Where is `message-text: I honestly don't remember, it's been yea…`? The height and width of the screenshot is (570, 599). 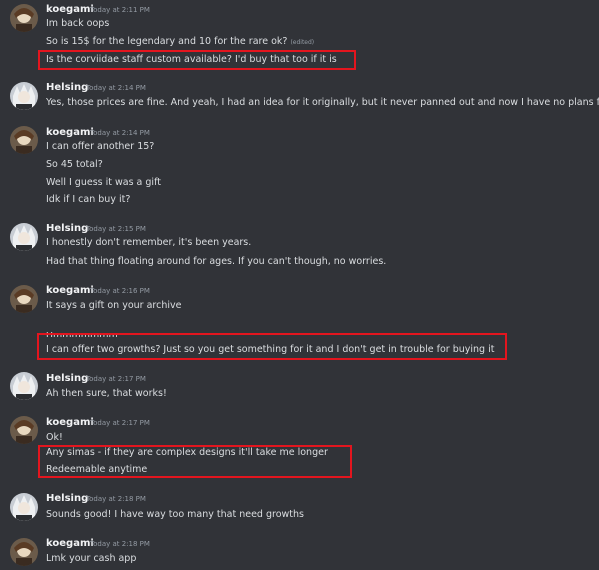
message-text: I honestly don't remember, it's been yea… is located at coordinates (149, 242).